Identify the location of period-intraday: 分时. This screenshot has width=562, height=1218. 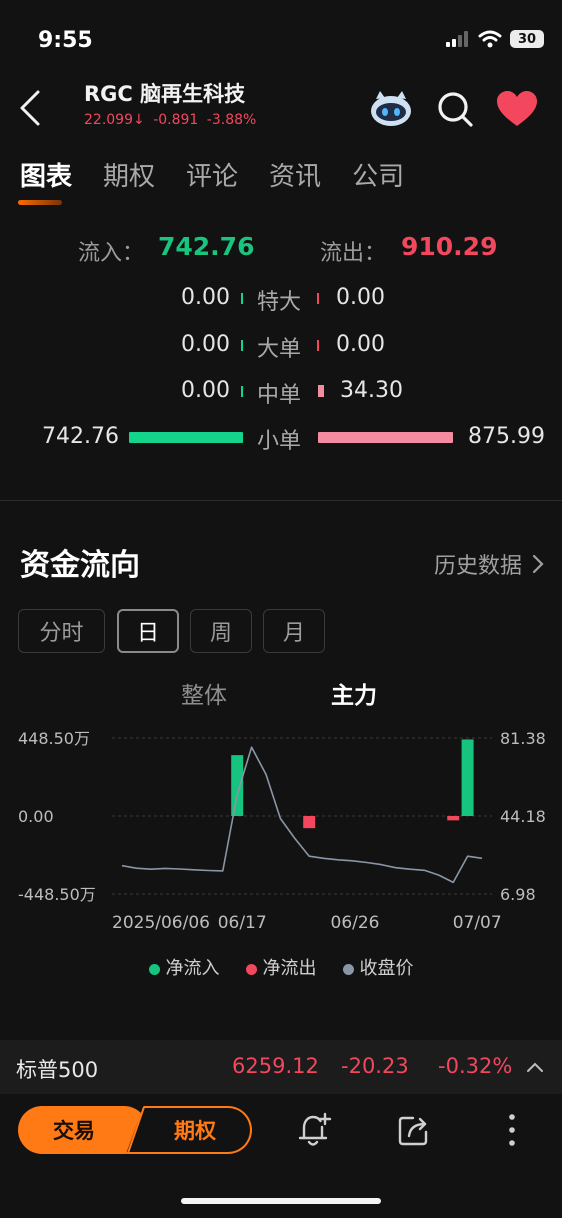
(61, 631).